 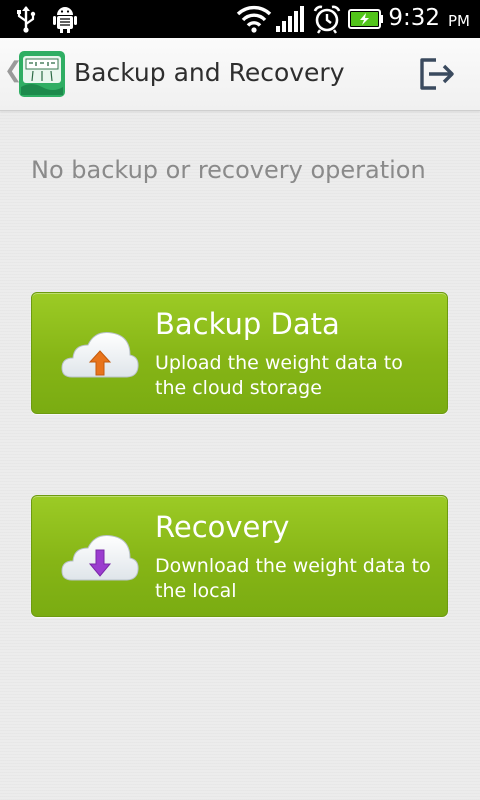 I want to click on alarm-icon, so click(x=327, y=19).